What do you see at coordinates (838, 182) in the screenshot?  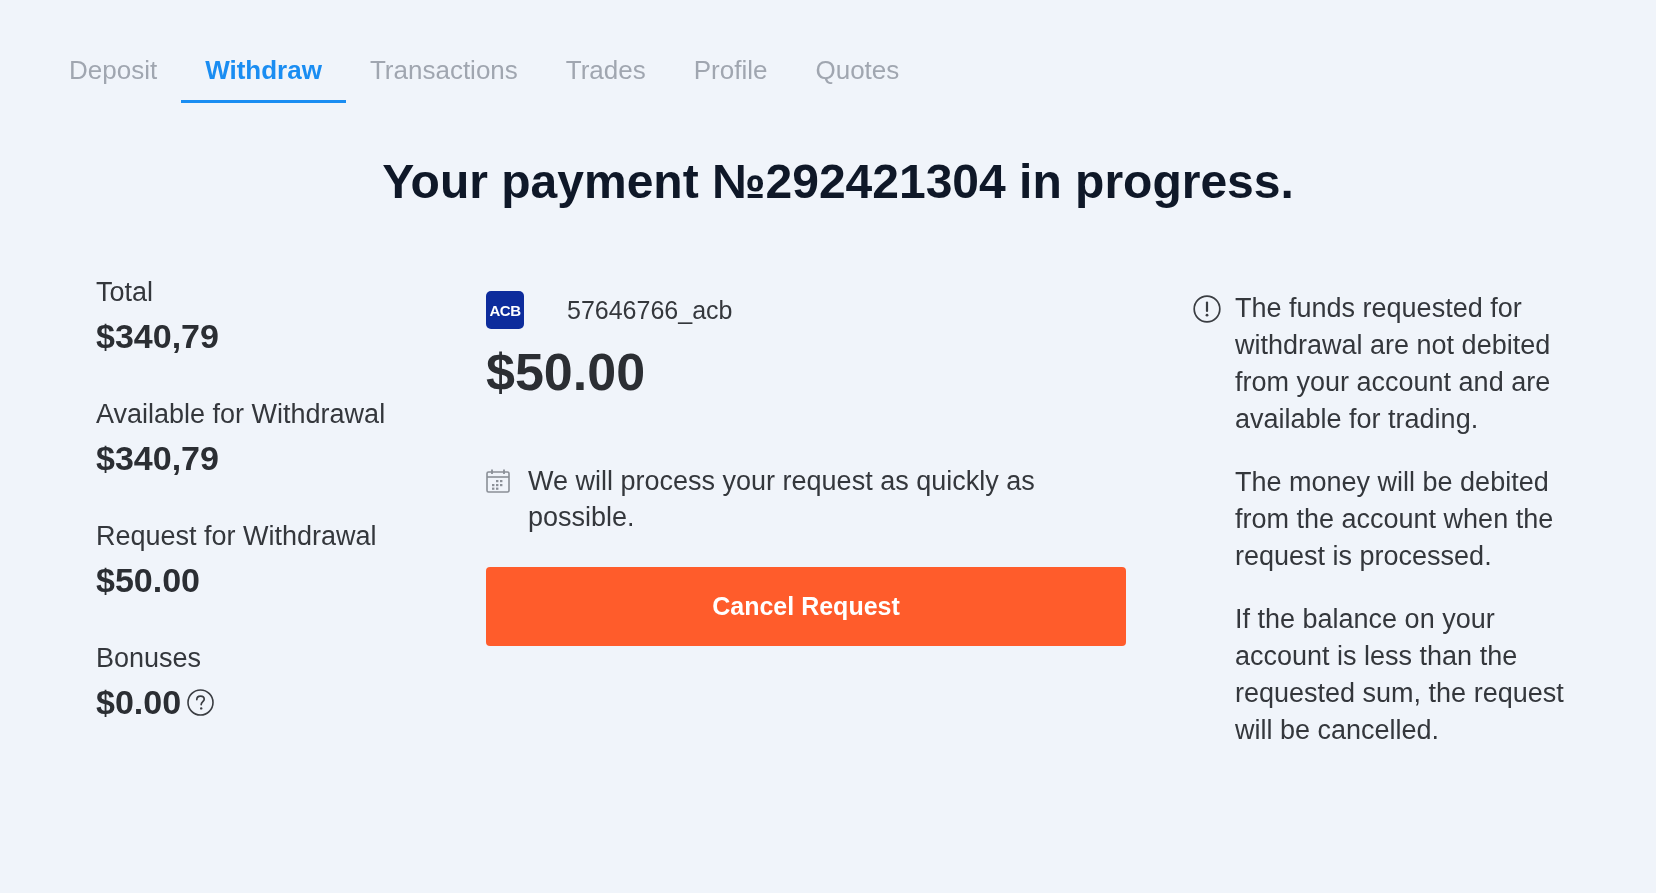 I see `page-title: Your payment №292421304 in progress.` at bounding box center [838, 182].